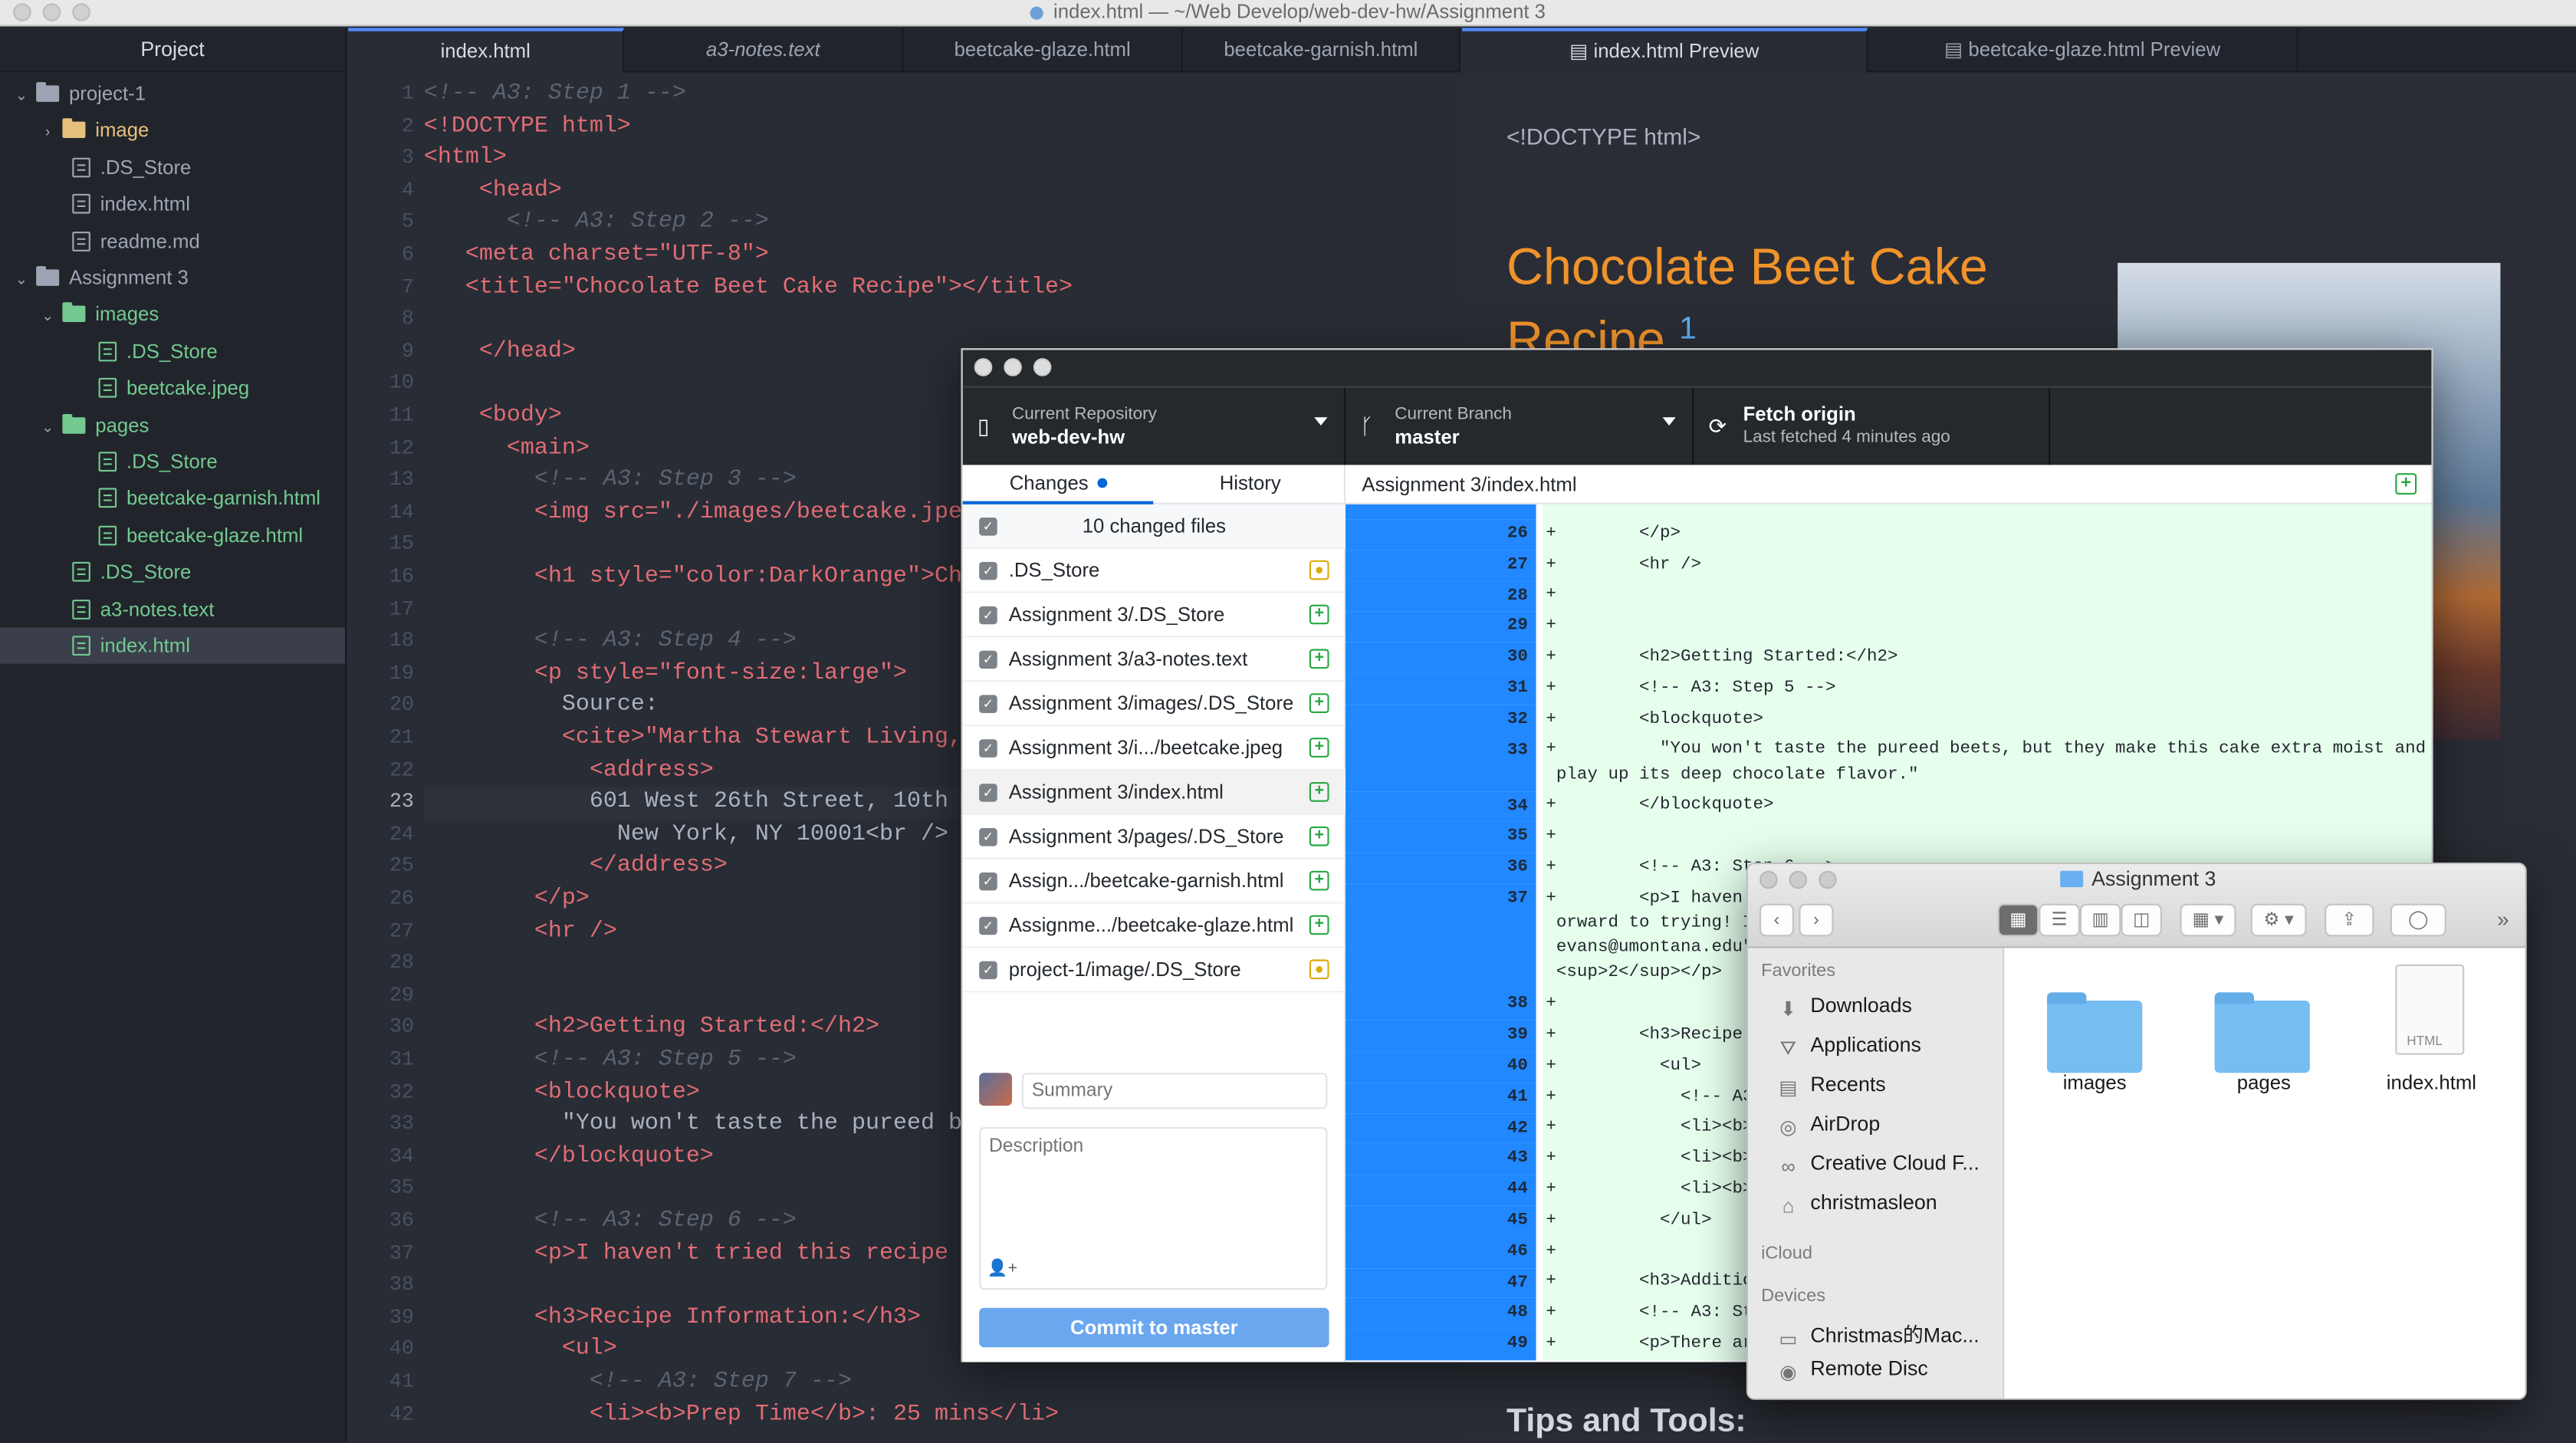  I want to click on code-line: <h2>Getting Started:</h2>, so click(652, 1029).